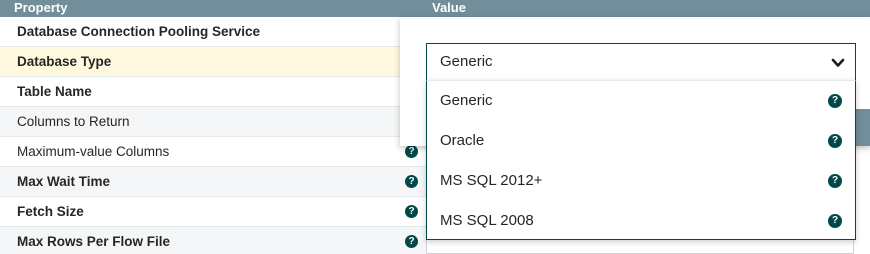 The height and width of the screenshot is (254, 870). What do you see at coordinates (41, 7) in the screenshot?
I see `property-column-header: Property` at bounding box center [41, 7].